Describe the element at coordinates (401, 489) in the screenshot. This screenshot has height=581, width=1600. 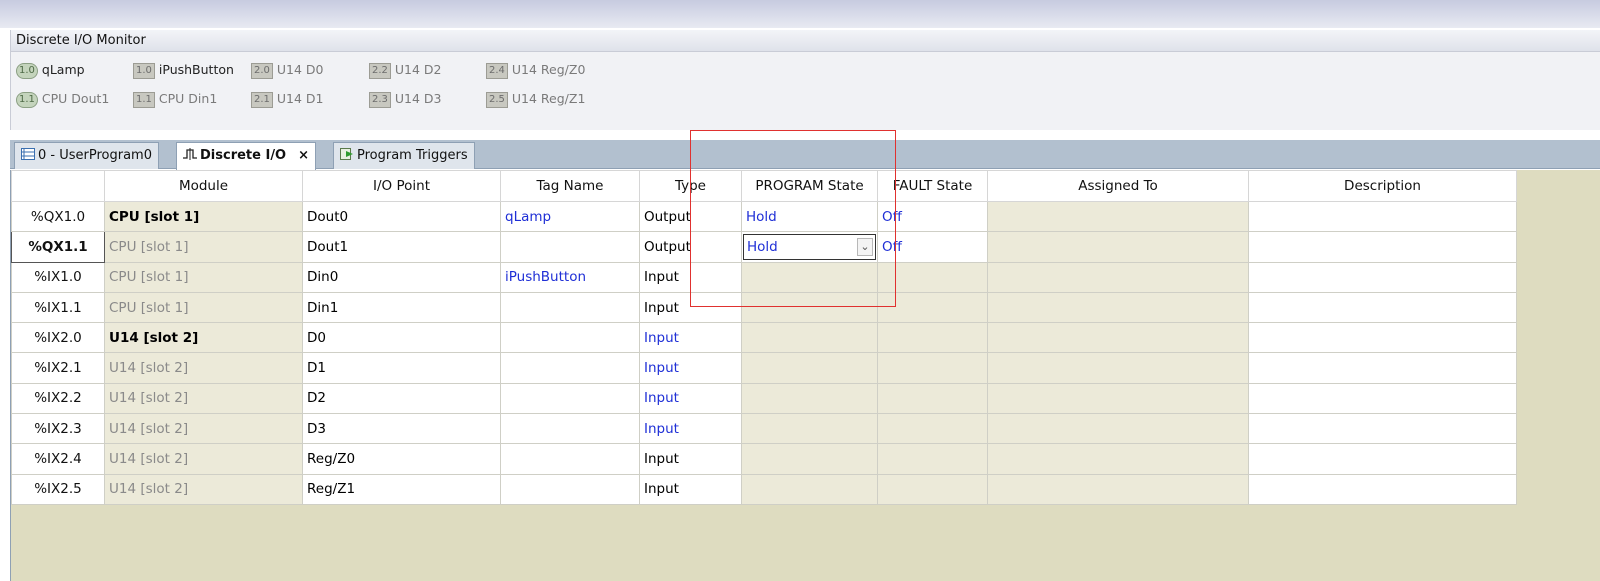
I see `io-point-cell: Reg/Z1` at that location.